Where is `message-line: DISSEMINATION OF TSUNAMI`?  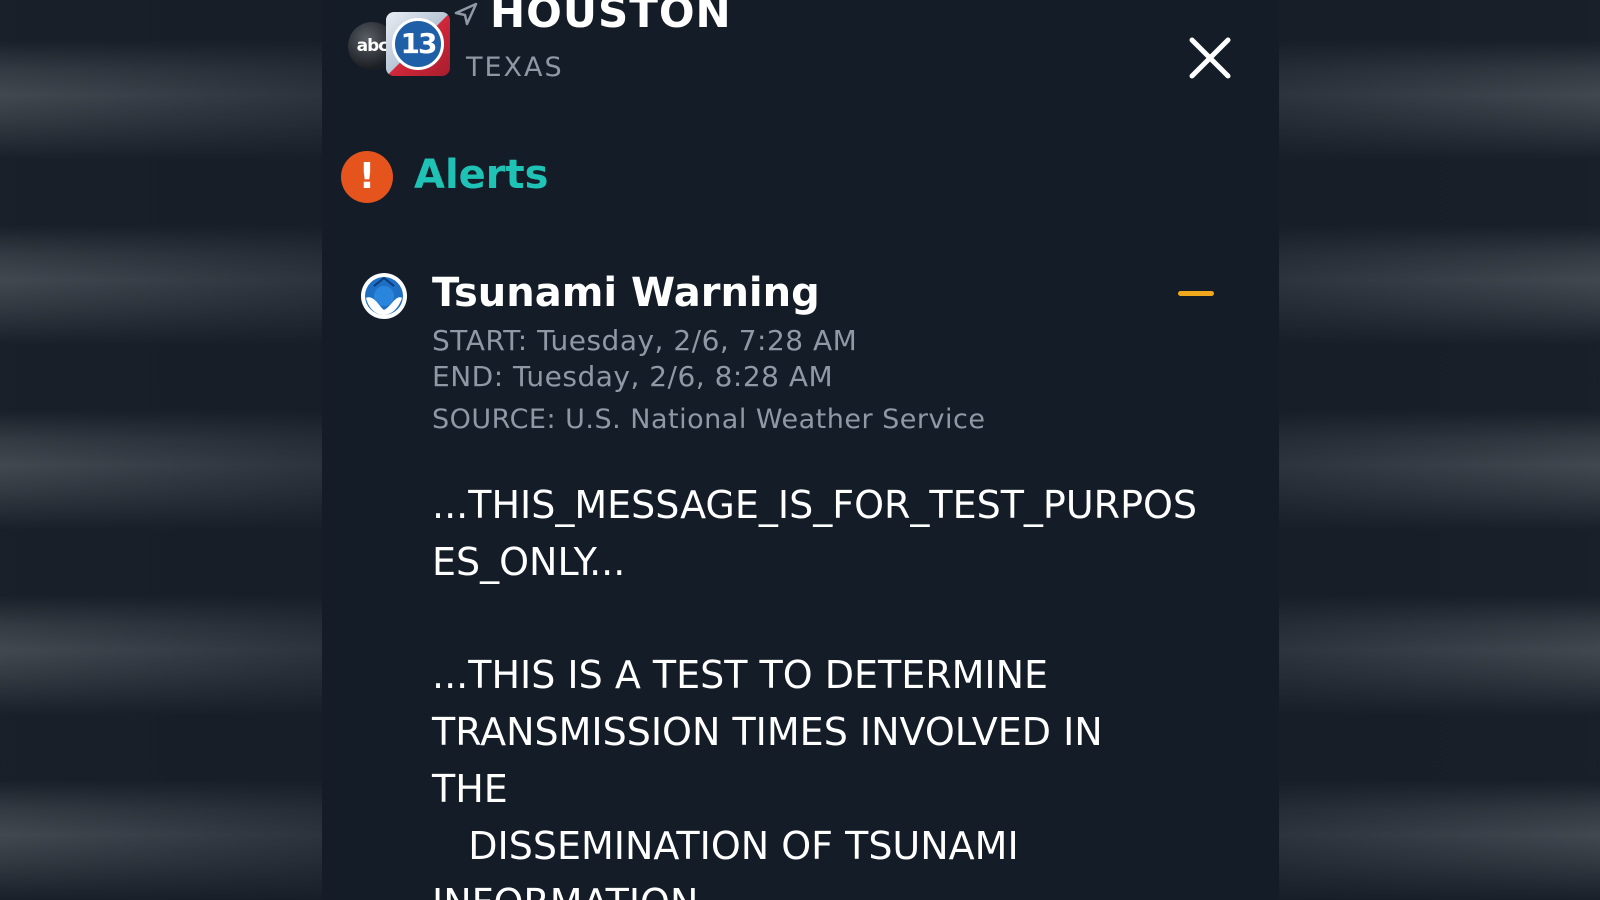 message-line: DISSEMINATION OF TSUNAMI is located at coordinates (725, 846).